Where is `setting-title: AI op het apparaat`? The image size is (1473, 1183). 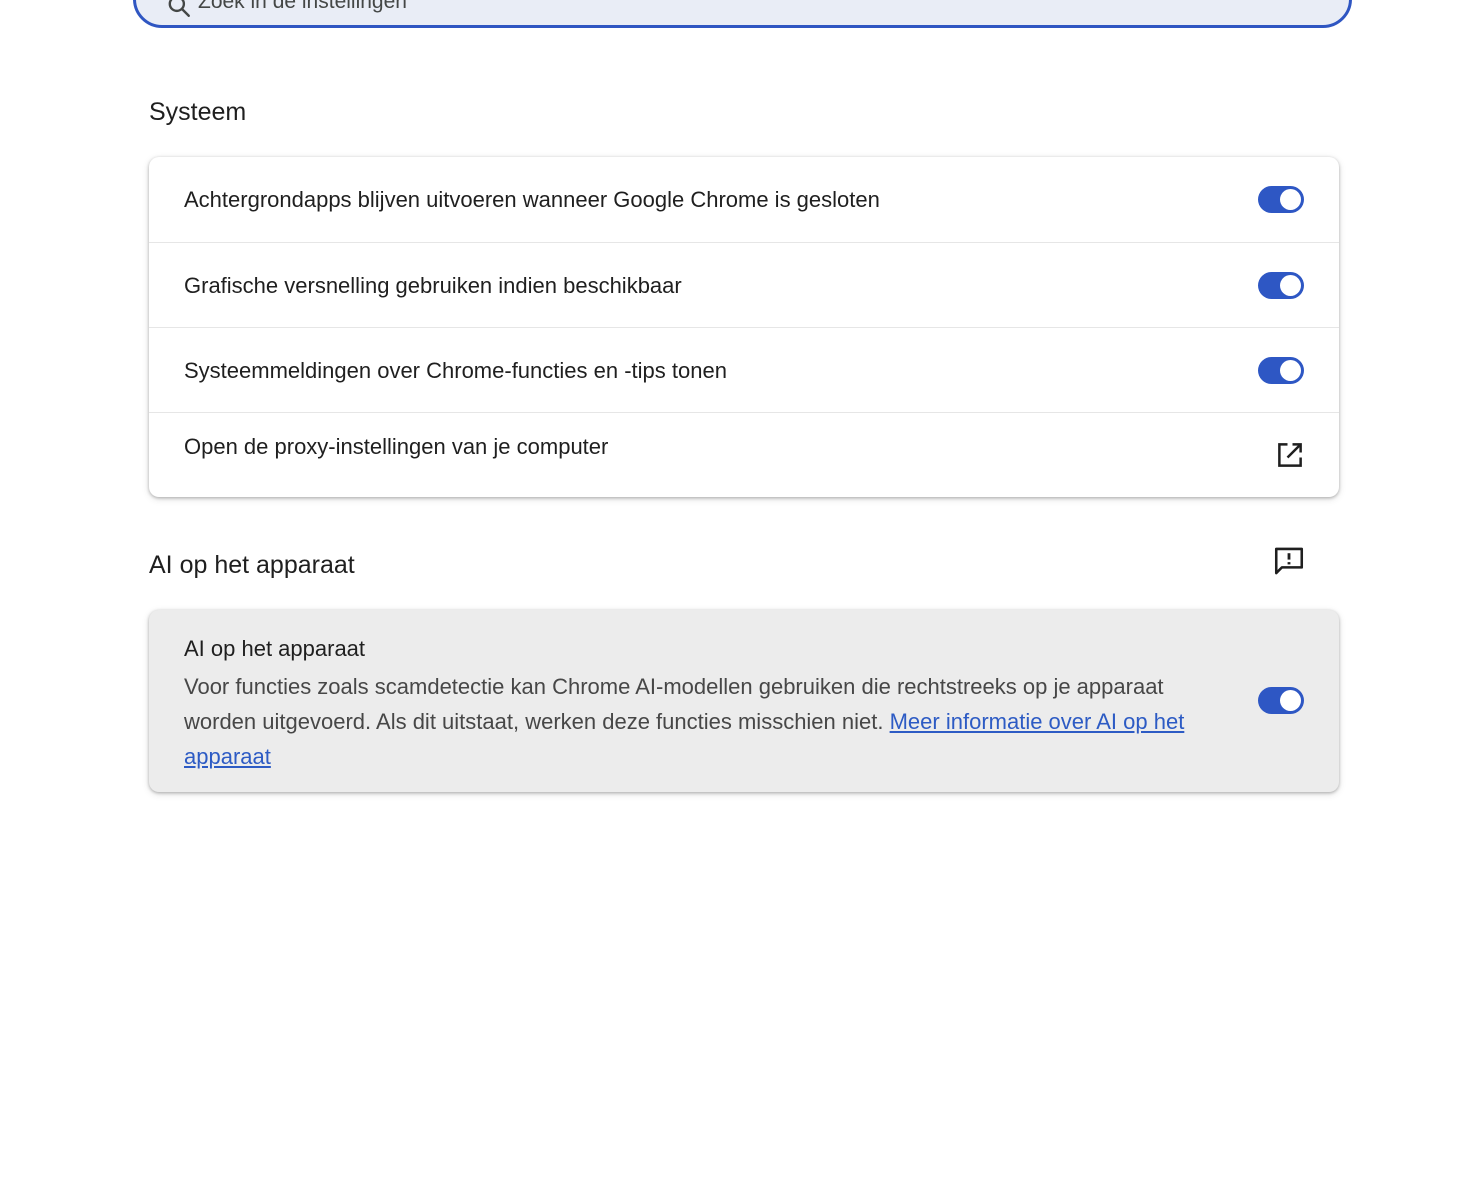 setting-title: AI op het apparaat is located at coordinates (275, 648).